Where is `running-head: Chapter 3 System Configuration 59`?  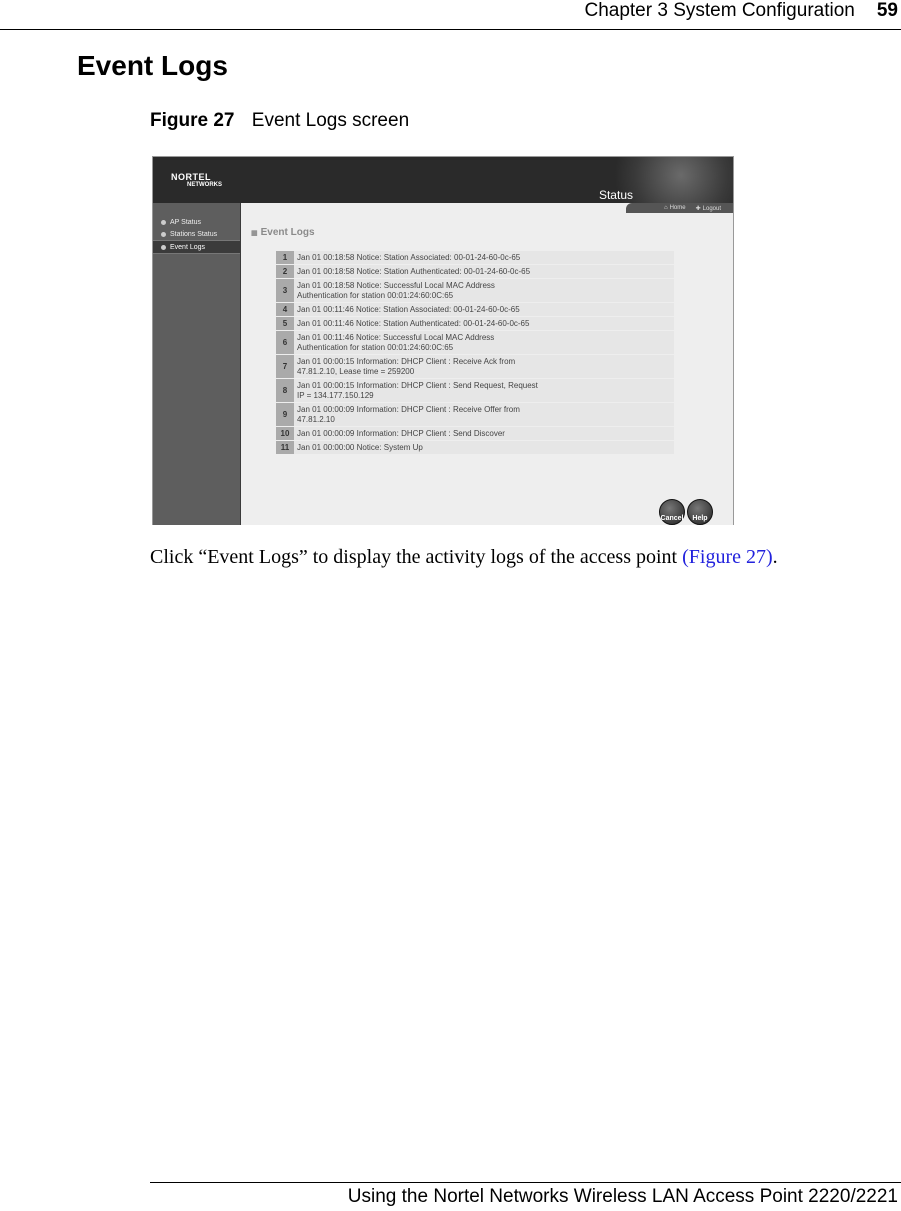
running-head: Chapter 3 System Configuration 59 is located at coordinates (742, 14).